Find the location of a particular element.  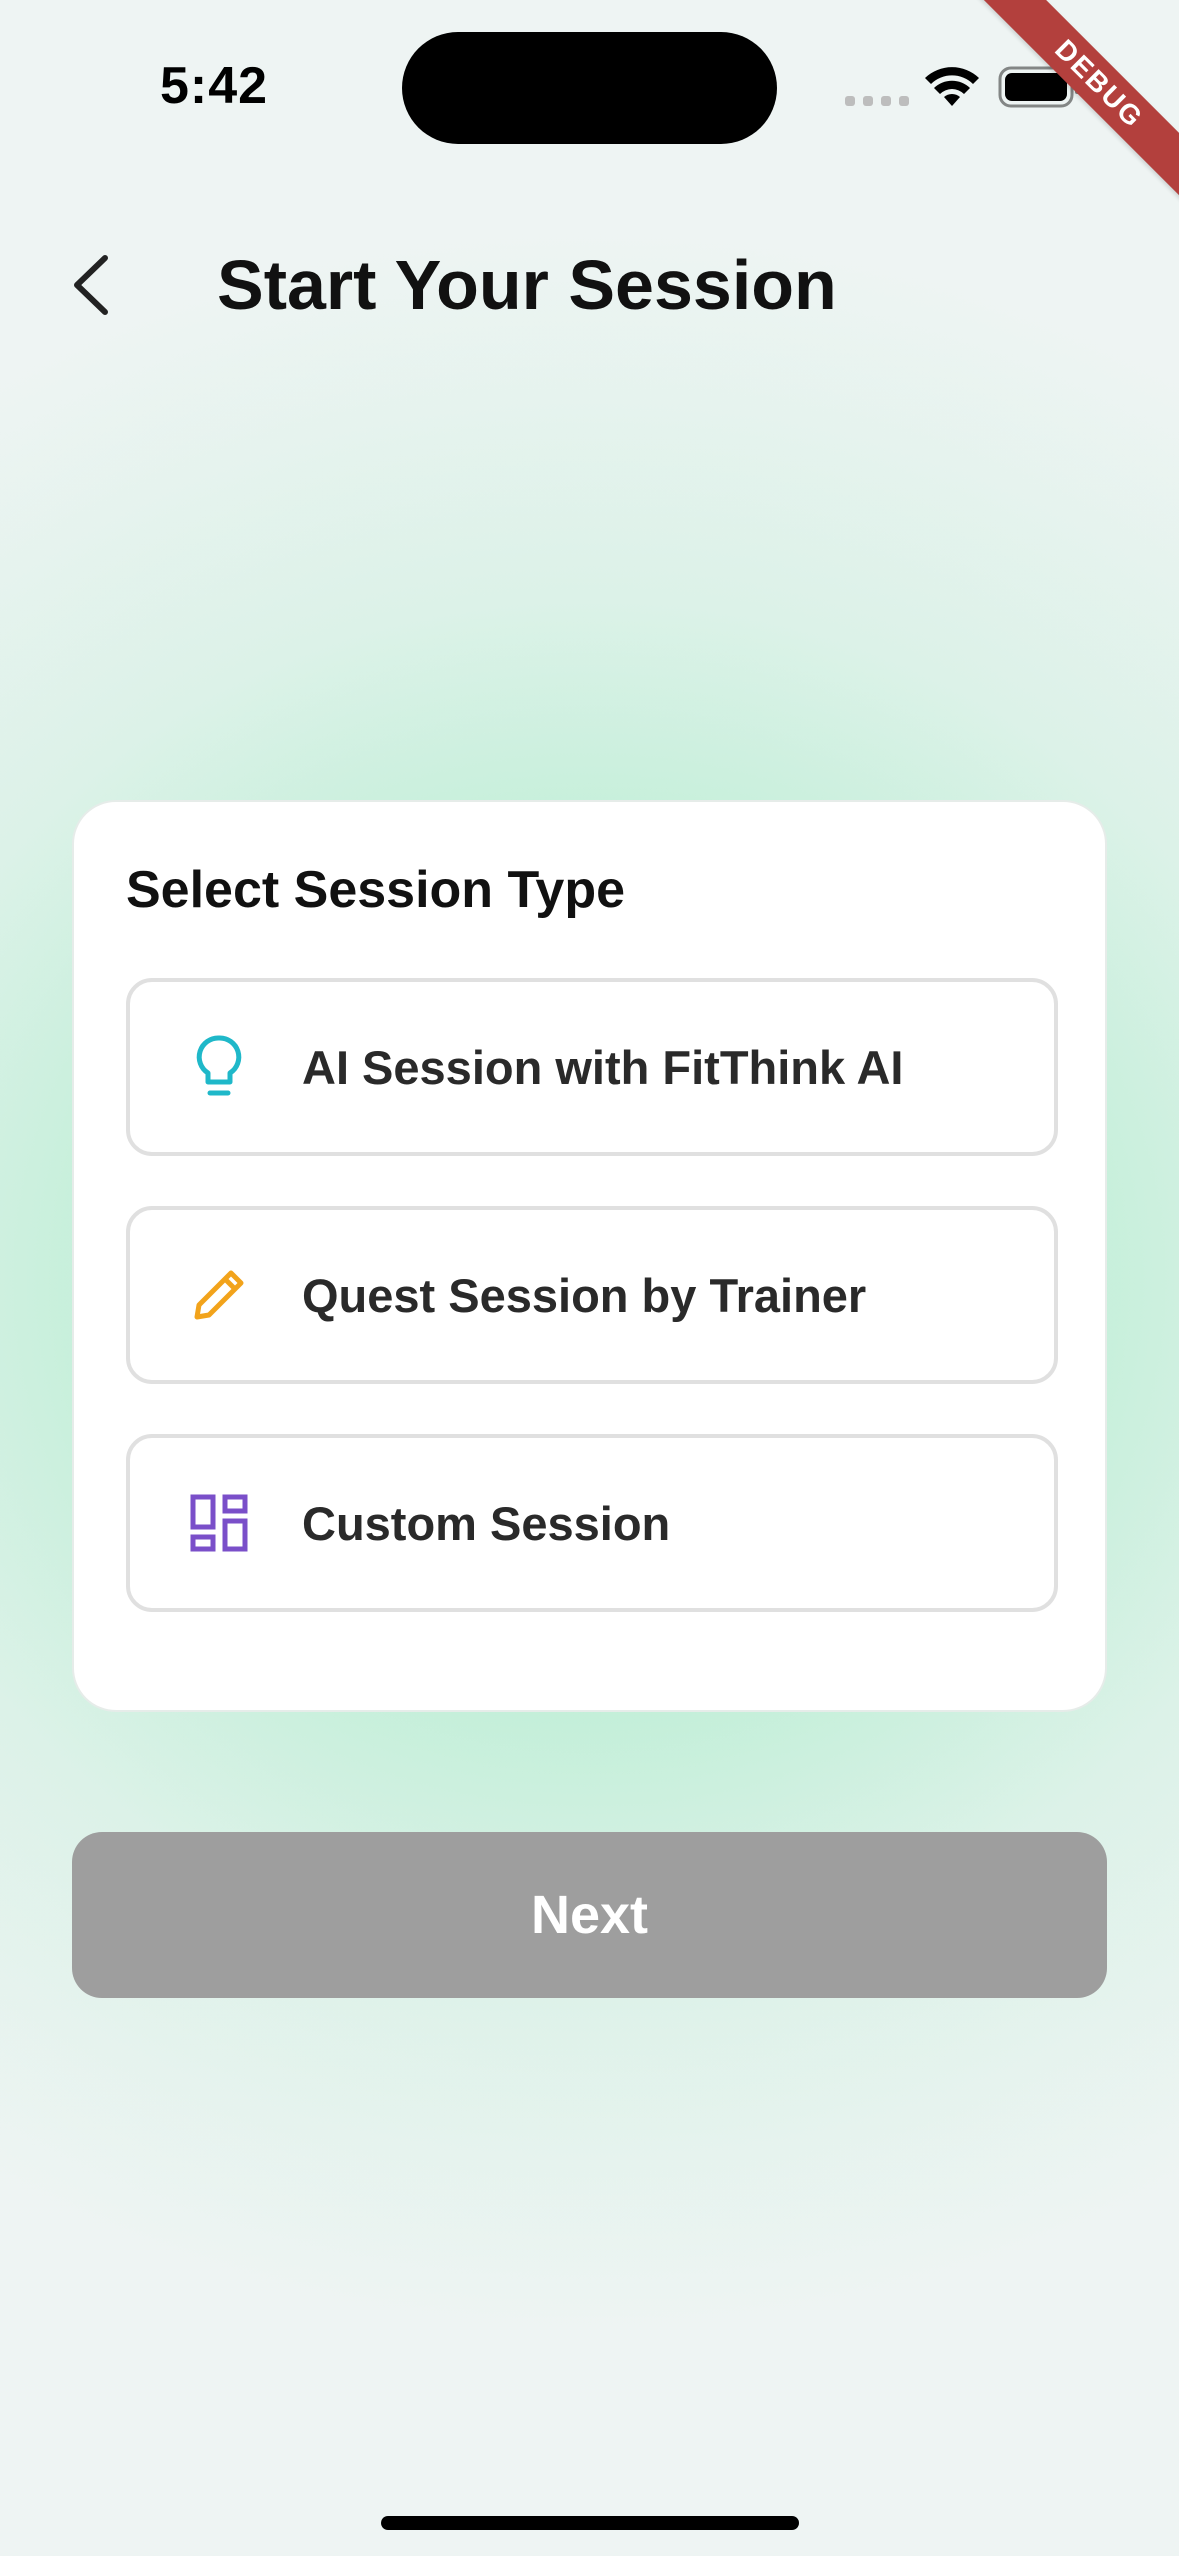

lightbulb-icon is located at coordinates (219, 1067).